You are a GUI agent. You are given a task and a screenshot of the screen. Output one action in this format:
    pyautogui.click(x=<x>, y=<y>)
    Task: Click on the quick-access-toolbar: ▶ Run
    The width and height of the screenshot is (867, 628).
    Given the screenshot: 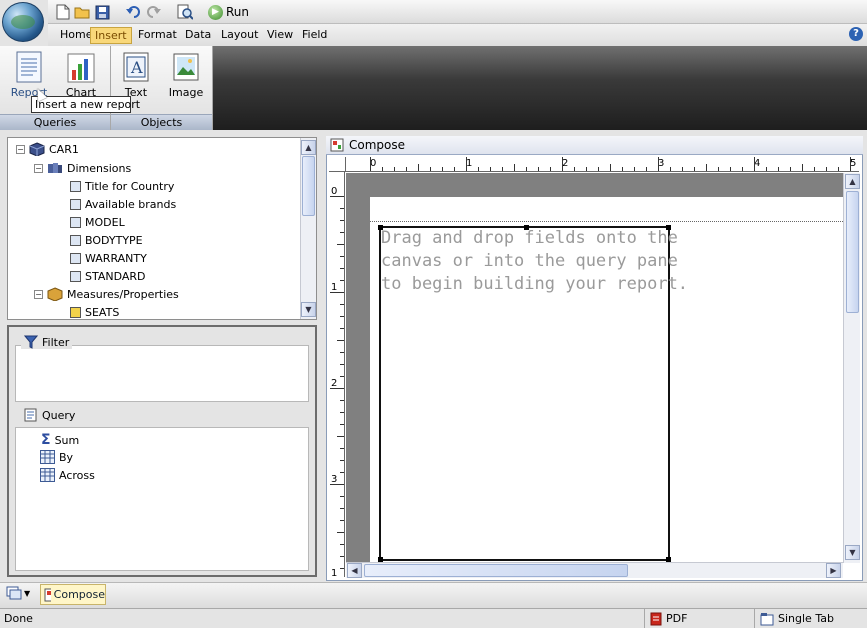 What is the action you would take?
    pyautogui.click(x=457, y=12)
    